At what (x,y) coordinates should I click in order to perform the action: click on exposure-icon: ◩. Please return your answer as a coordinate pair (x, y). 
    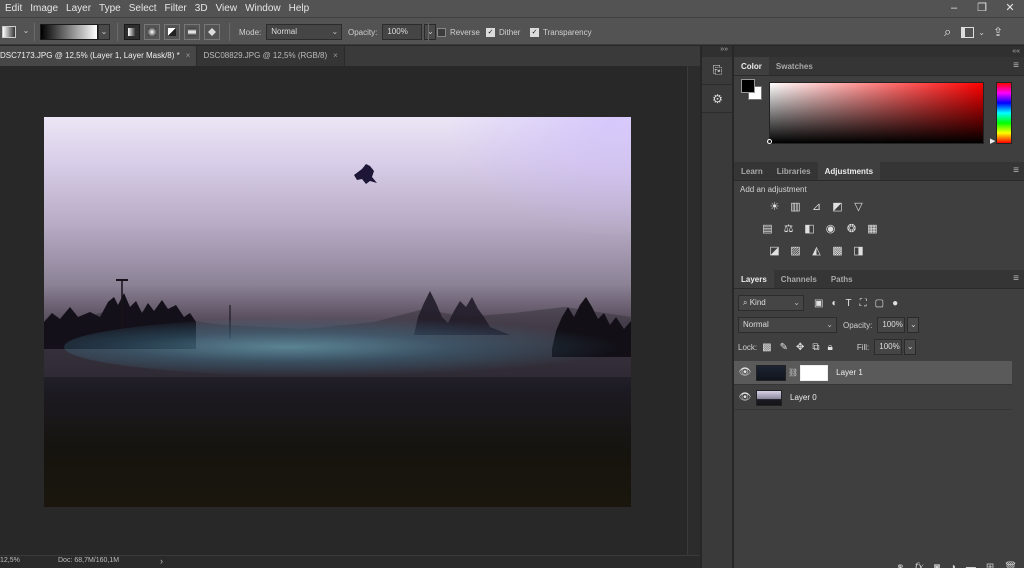
    Looking at the image, I should click on (837, 206).